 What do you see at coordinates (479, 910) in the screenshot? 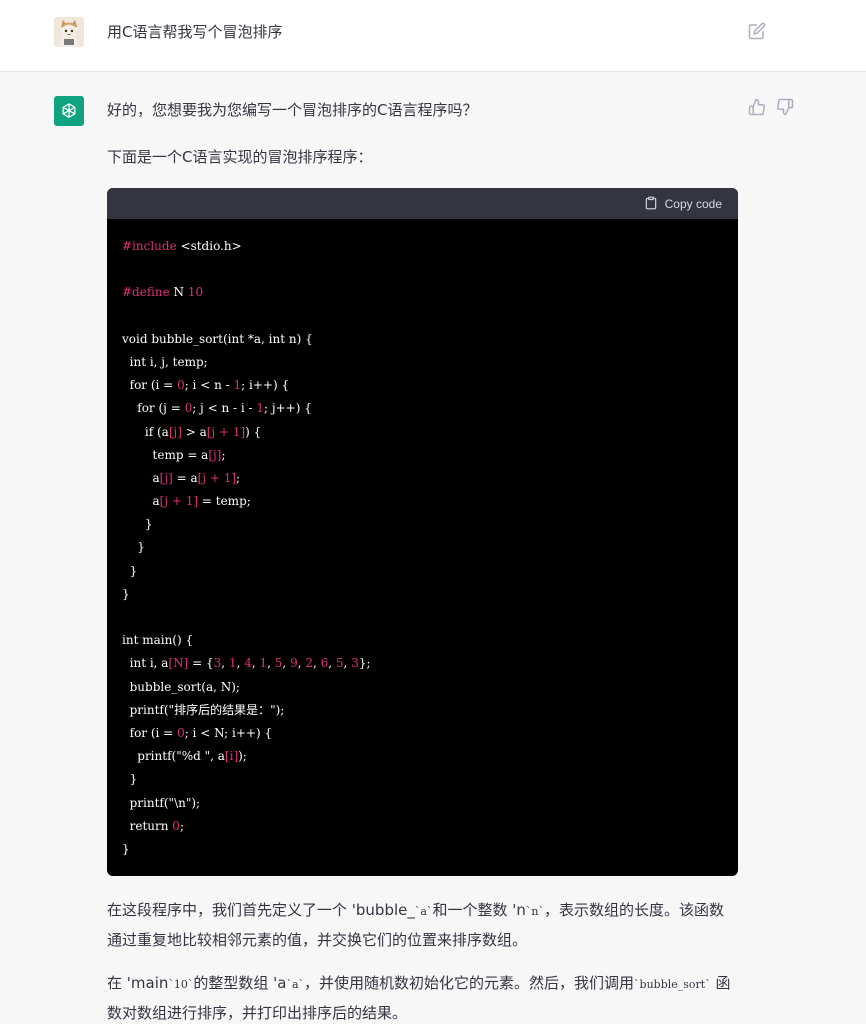
I see `text-segment: 和一个整数 'n` at bounding box center [479, 910].